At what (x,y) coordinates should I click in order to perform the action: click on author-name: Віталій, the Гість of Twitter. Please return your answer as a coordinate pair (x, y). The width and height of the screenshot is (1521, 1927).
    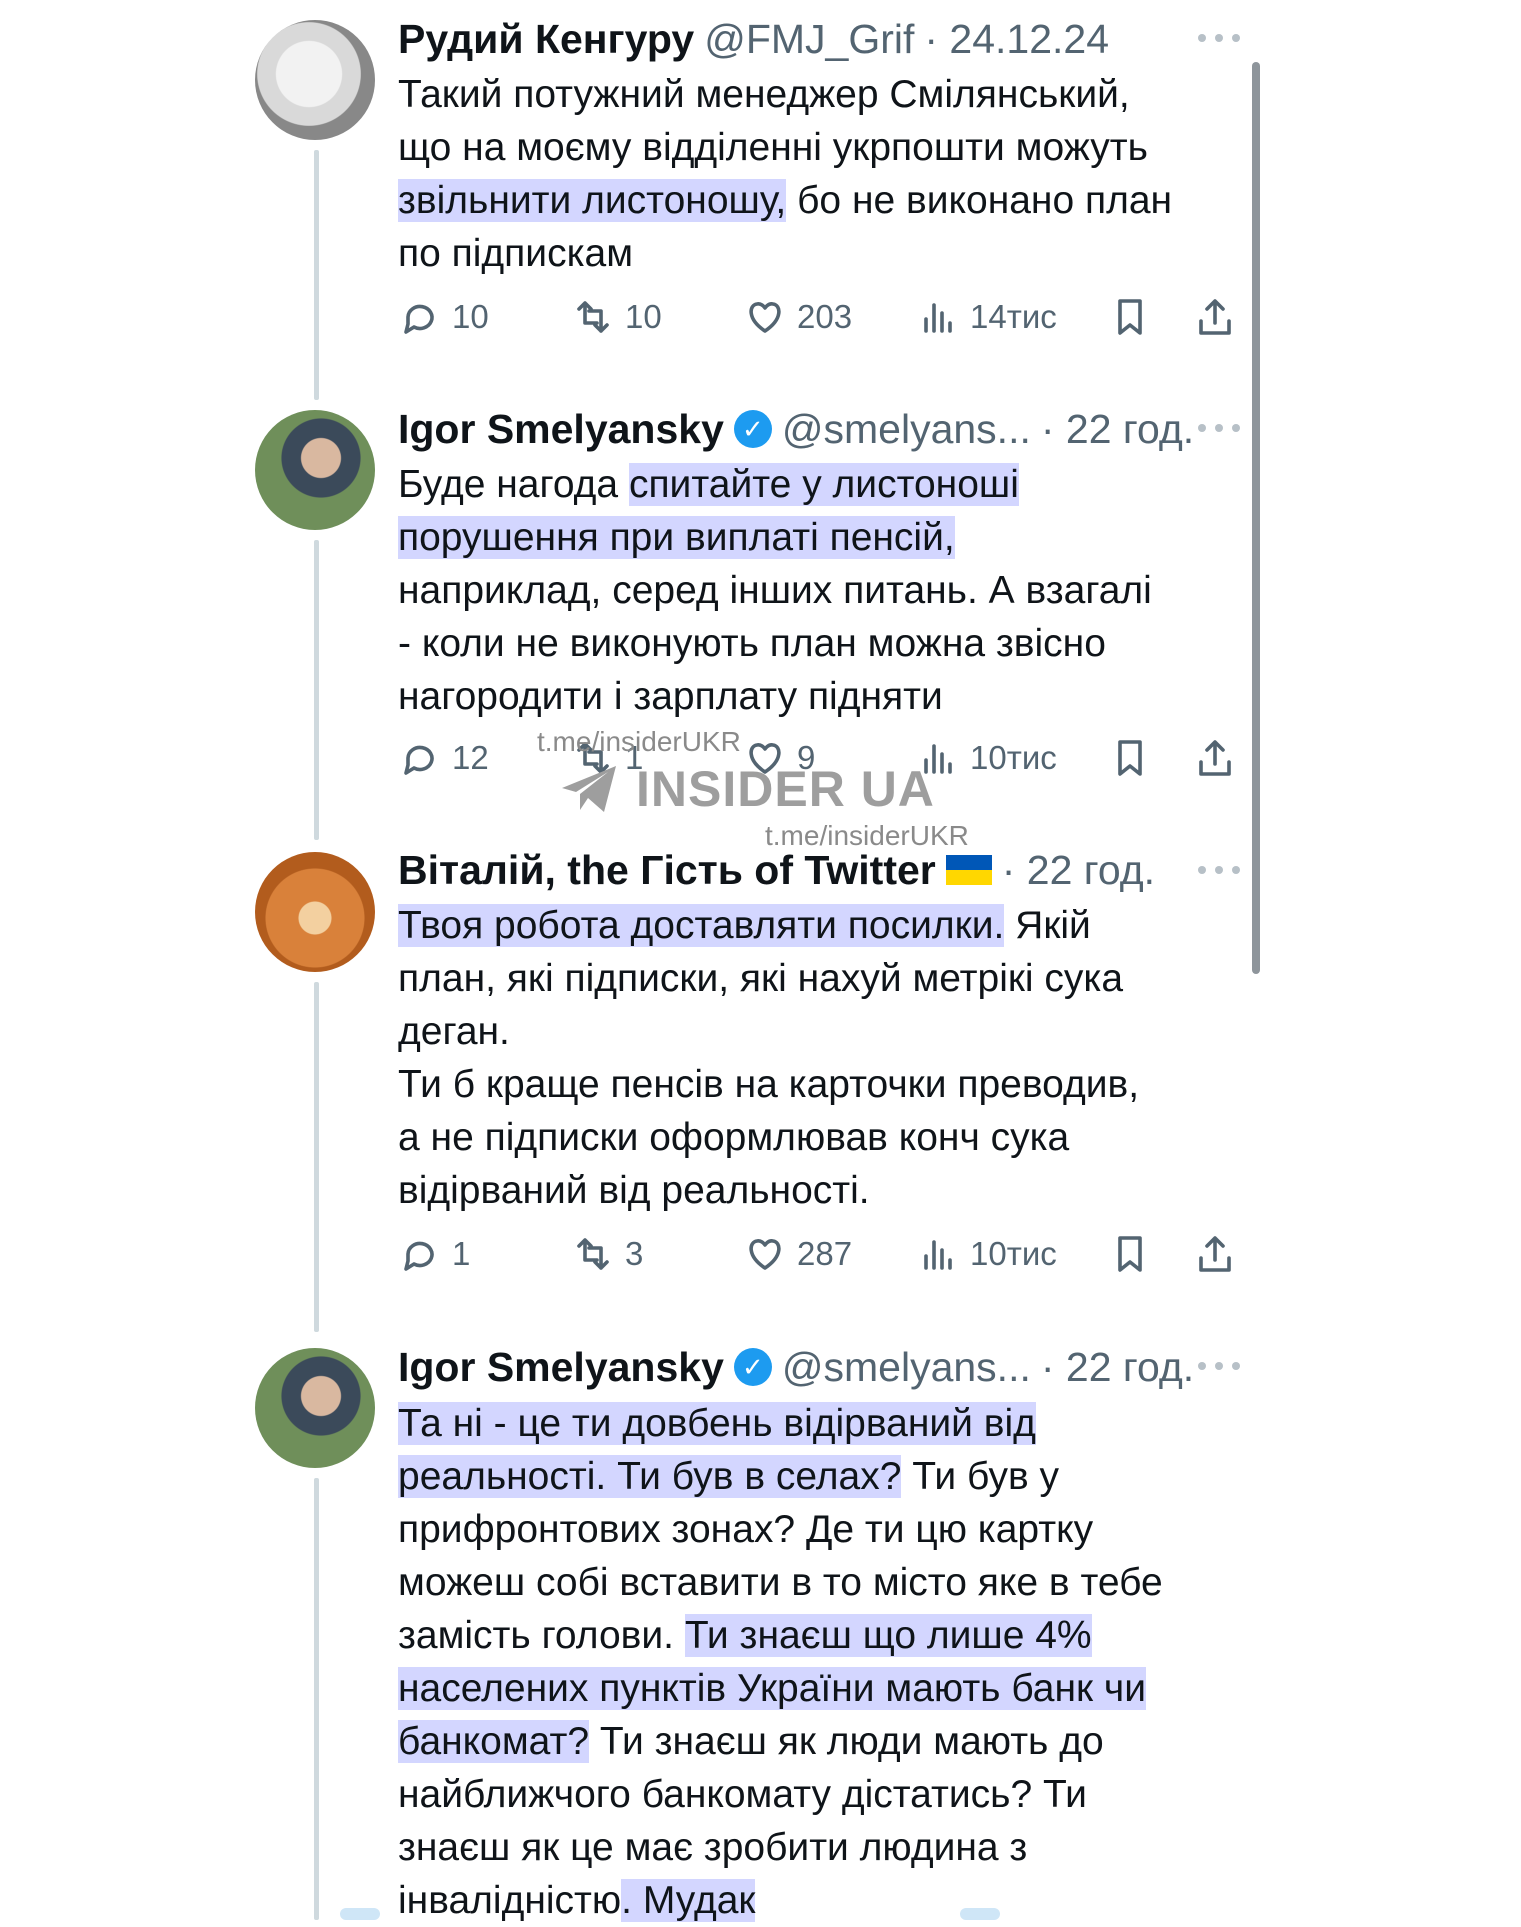
    Looking at the image, I should click on (667, 870).